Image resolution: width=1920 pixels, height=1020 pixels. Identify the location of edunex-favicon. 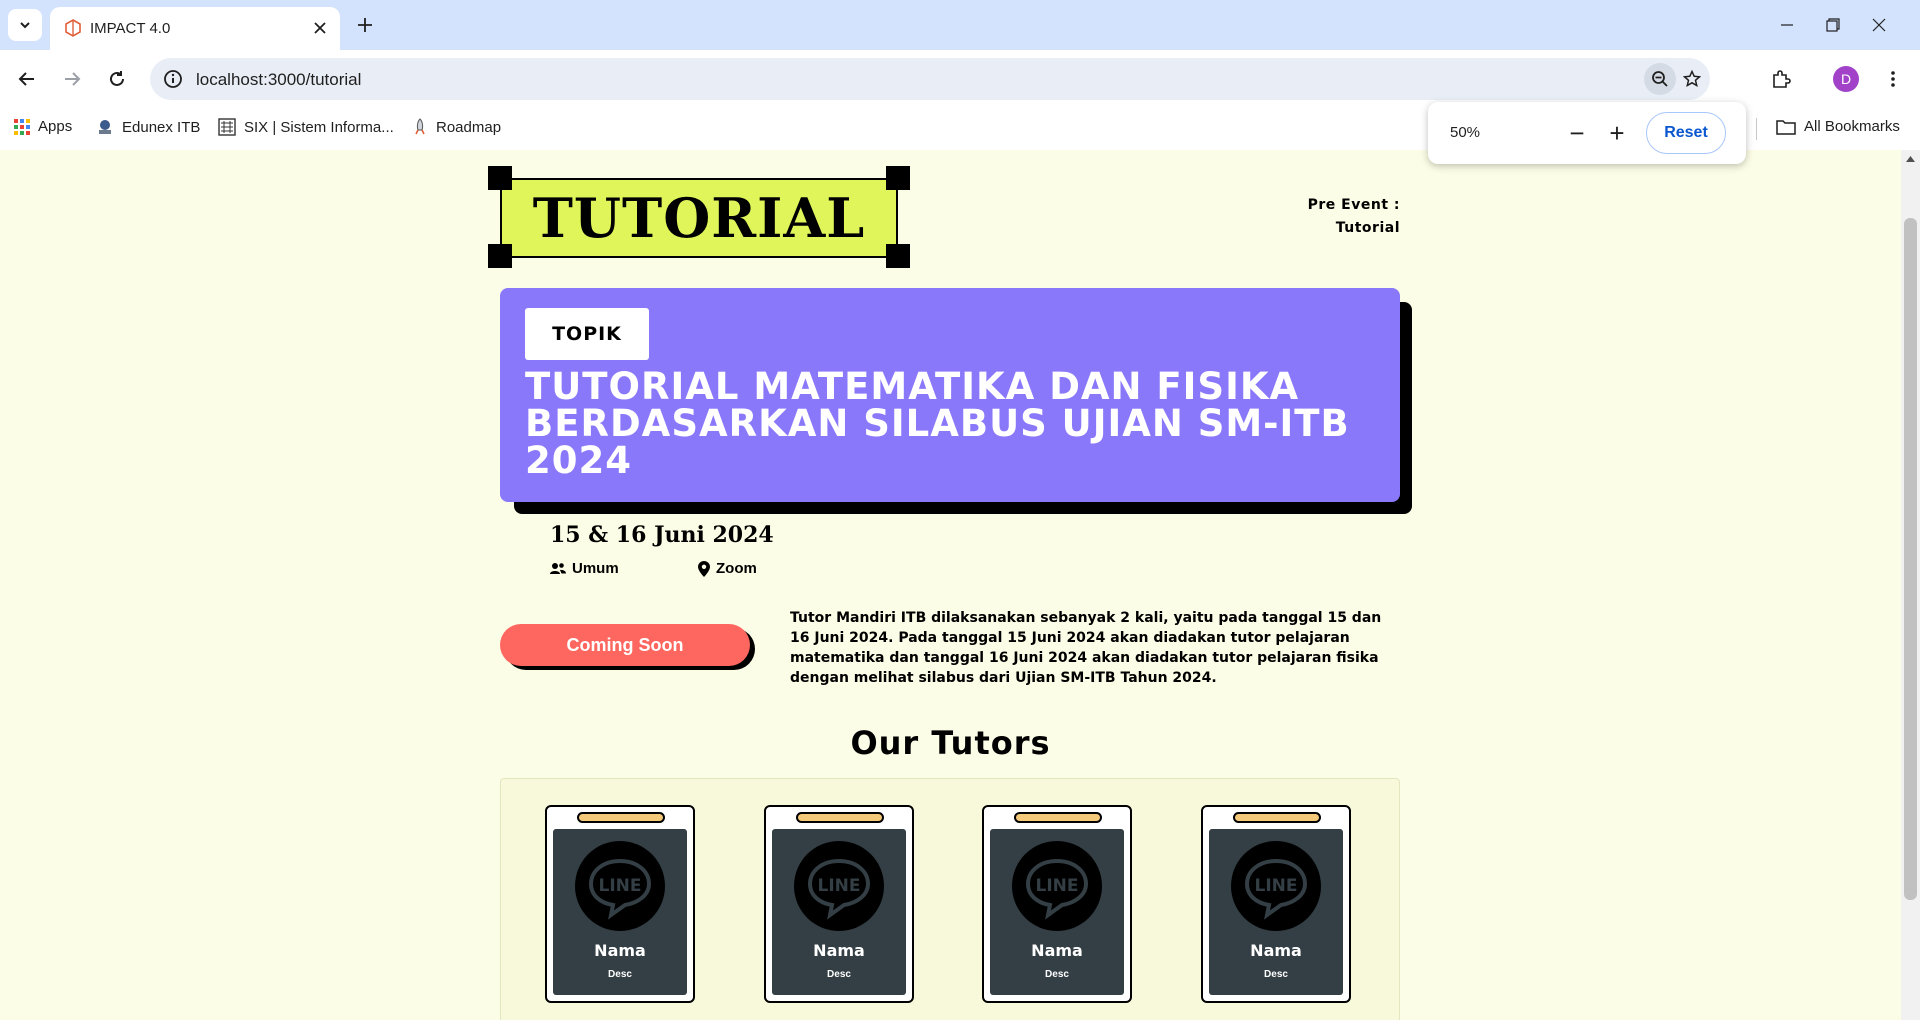
(105, 127).